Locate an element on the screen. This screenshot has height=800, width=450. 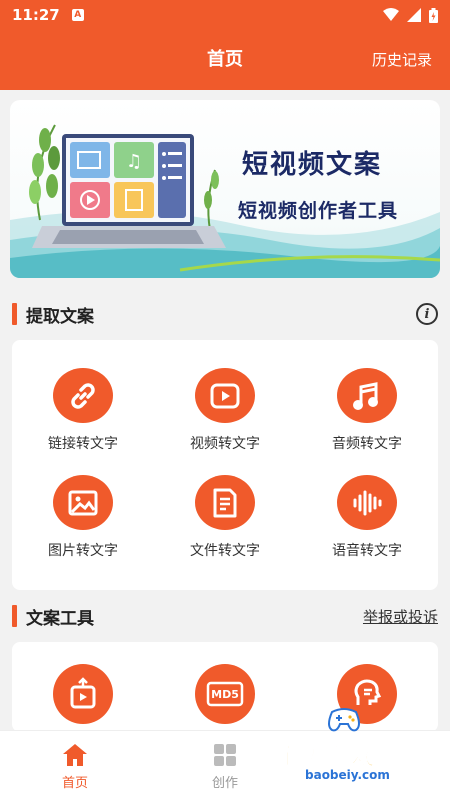
notification-a-icon: A is located at coordinates (77, 15).